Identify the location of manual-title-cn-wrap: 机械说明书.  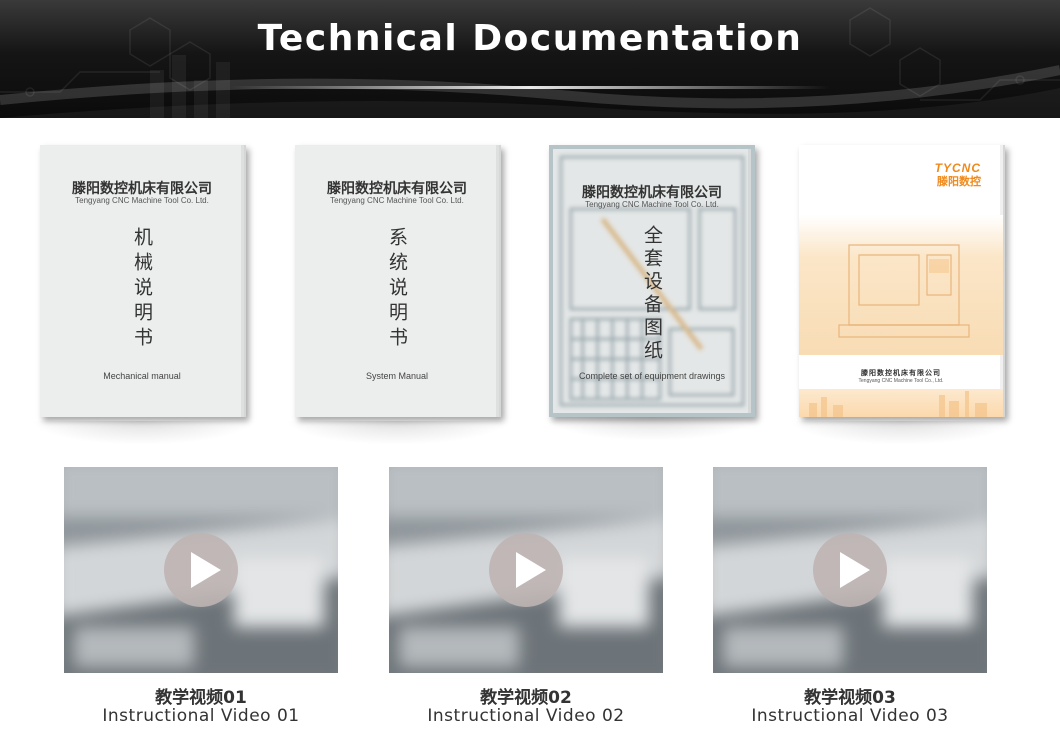
(142, 297).